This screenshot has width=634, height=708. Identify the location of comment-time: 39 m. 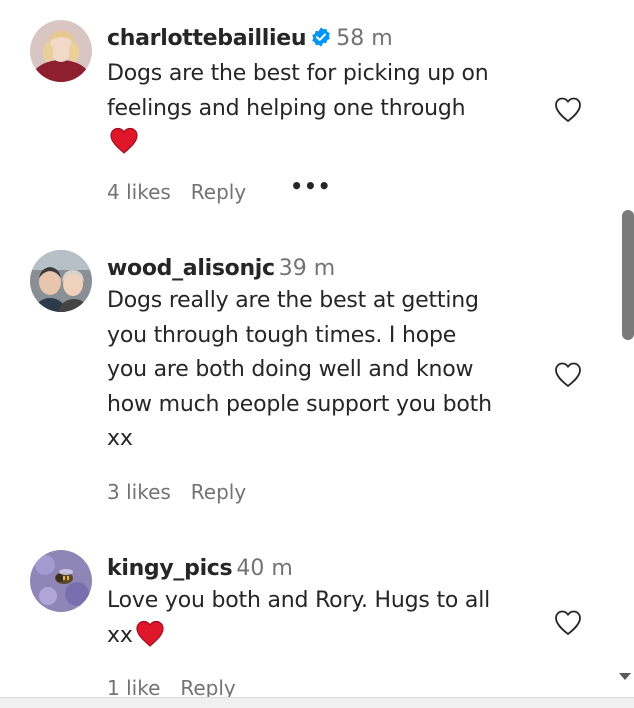
(307, 268).